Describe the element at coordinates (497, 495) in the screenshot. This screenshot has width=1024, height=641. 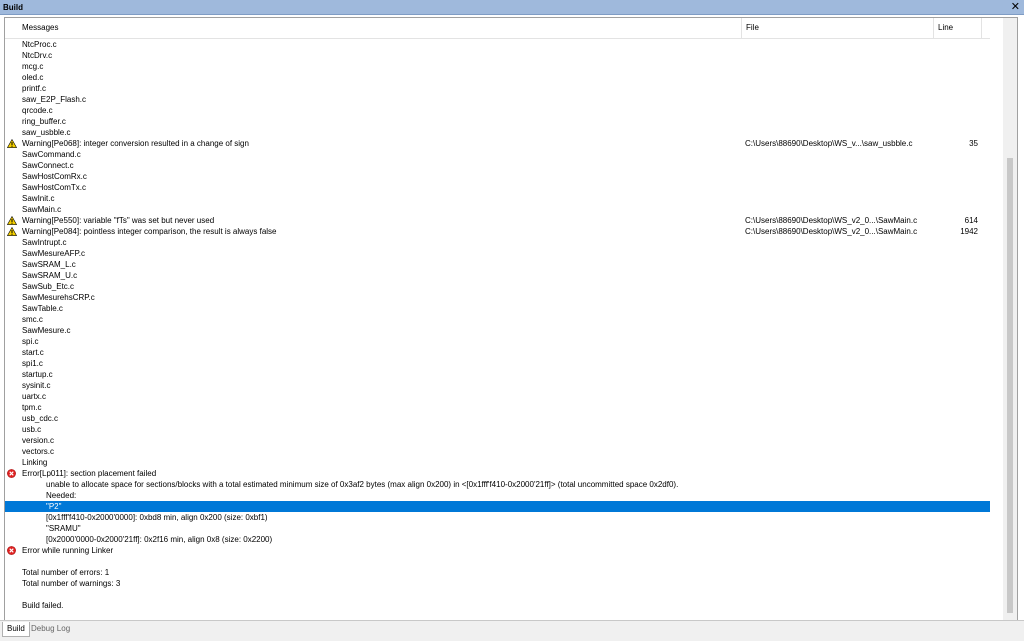
I see `message-row: Needed:` at that location.